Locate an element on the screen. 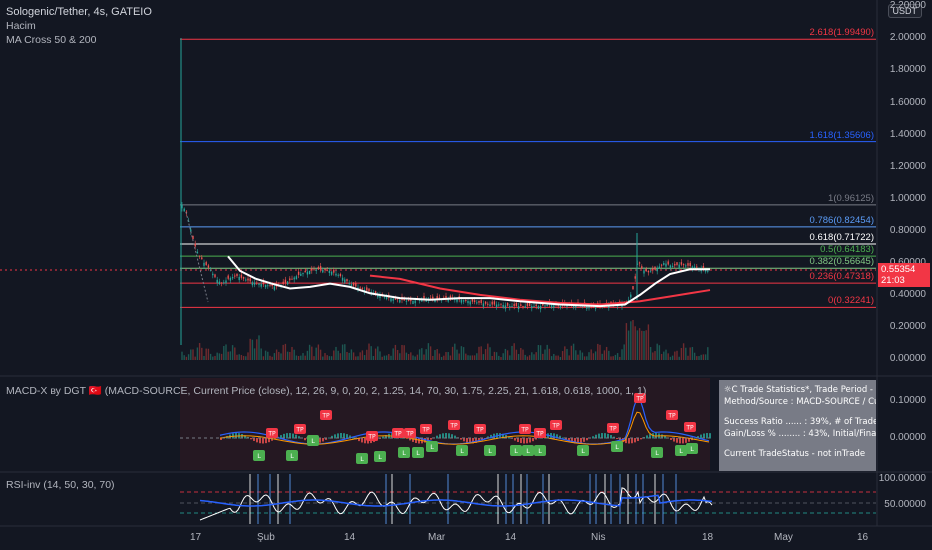  symbol-title: Sologenic/Tether, 4s, GATEIO is located at coordinates (79, 12).